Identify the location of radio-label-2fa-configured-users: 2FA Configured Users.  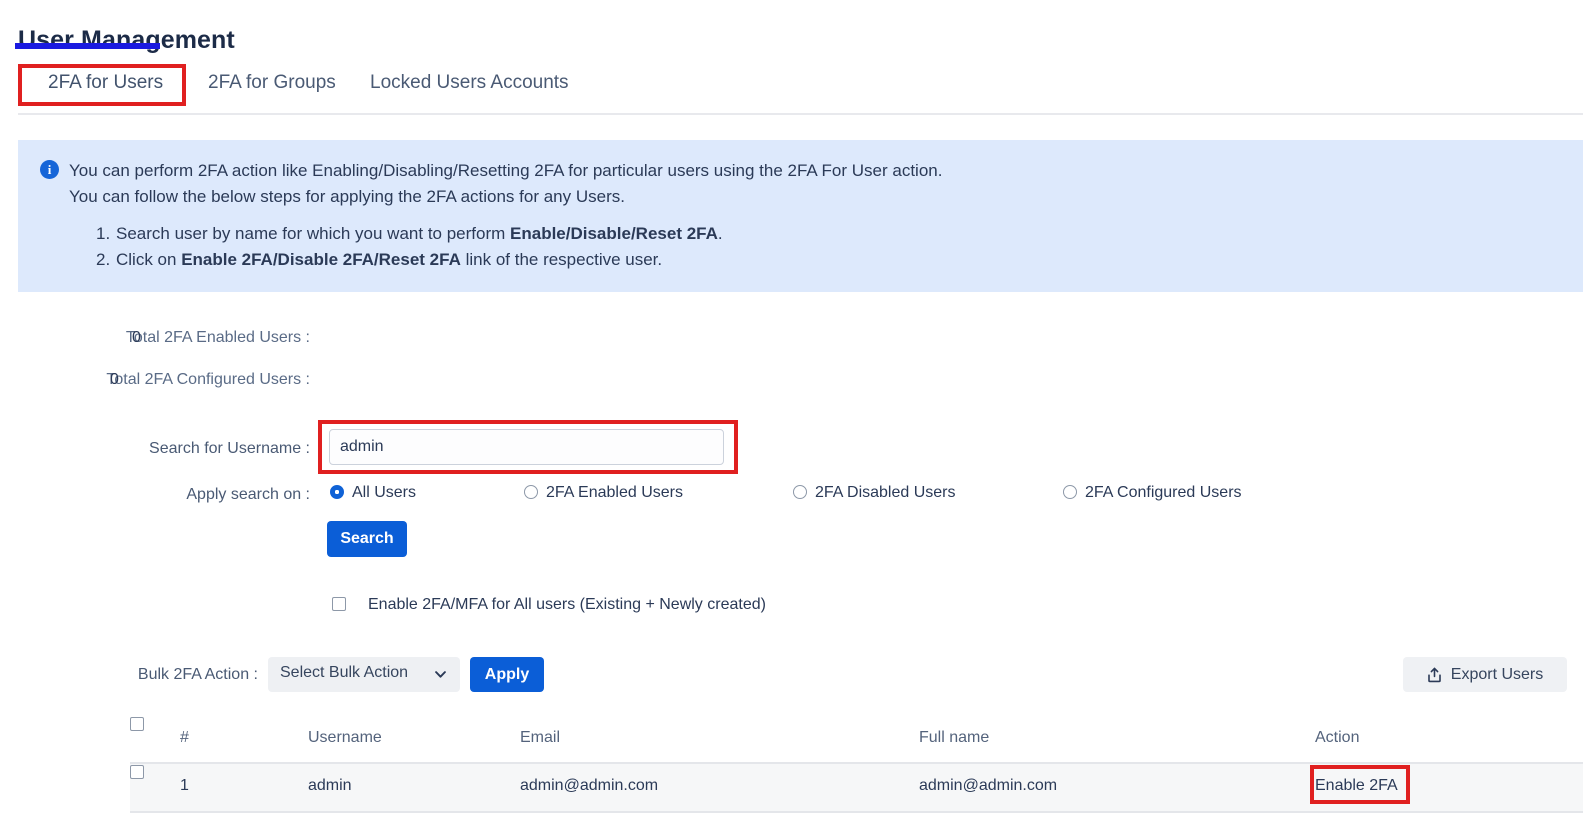
(1163, 492).